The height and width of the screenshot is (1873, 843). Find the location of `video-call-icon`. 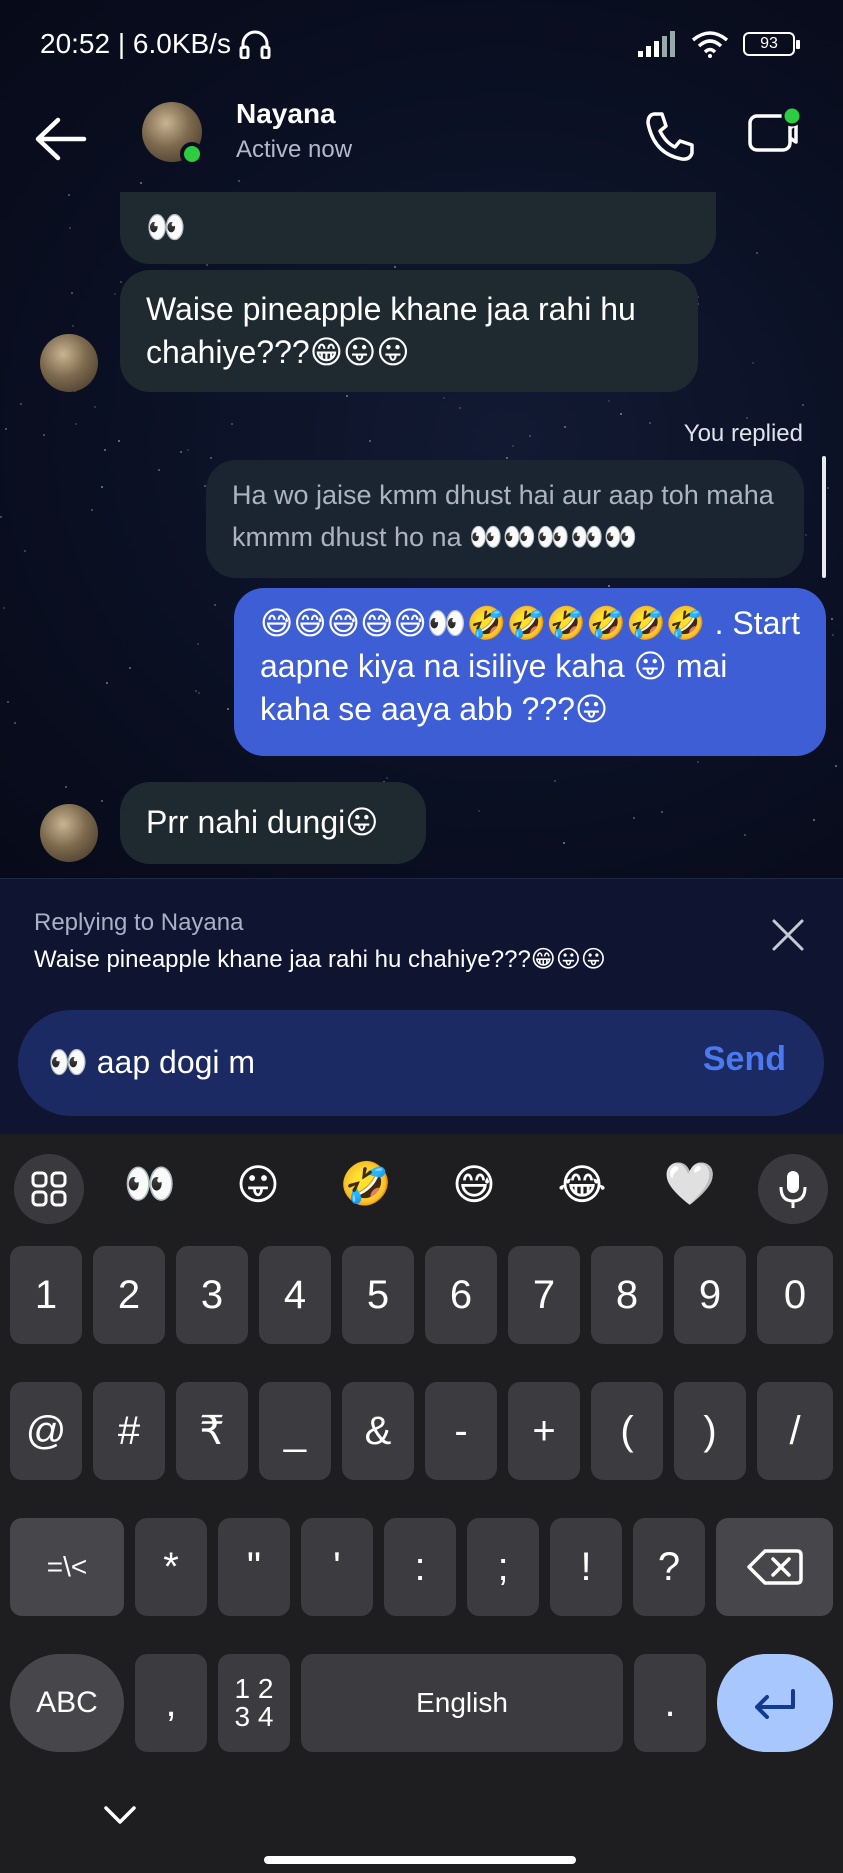

video-call-icon is located at coordinates (774, 134).